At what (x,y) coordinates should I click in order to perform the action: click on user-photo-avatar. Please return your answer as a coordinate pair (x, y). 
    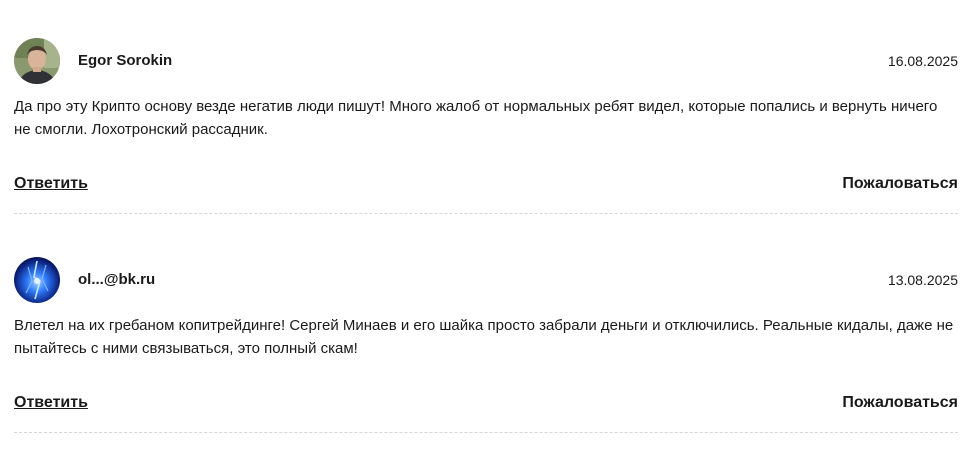
    Looking at the image, I should click on (37, 61).